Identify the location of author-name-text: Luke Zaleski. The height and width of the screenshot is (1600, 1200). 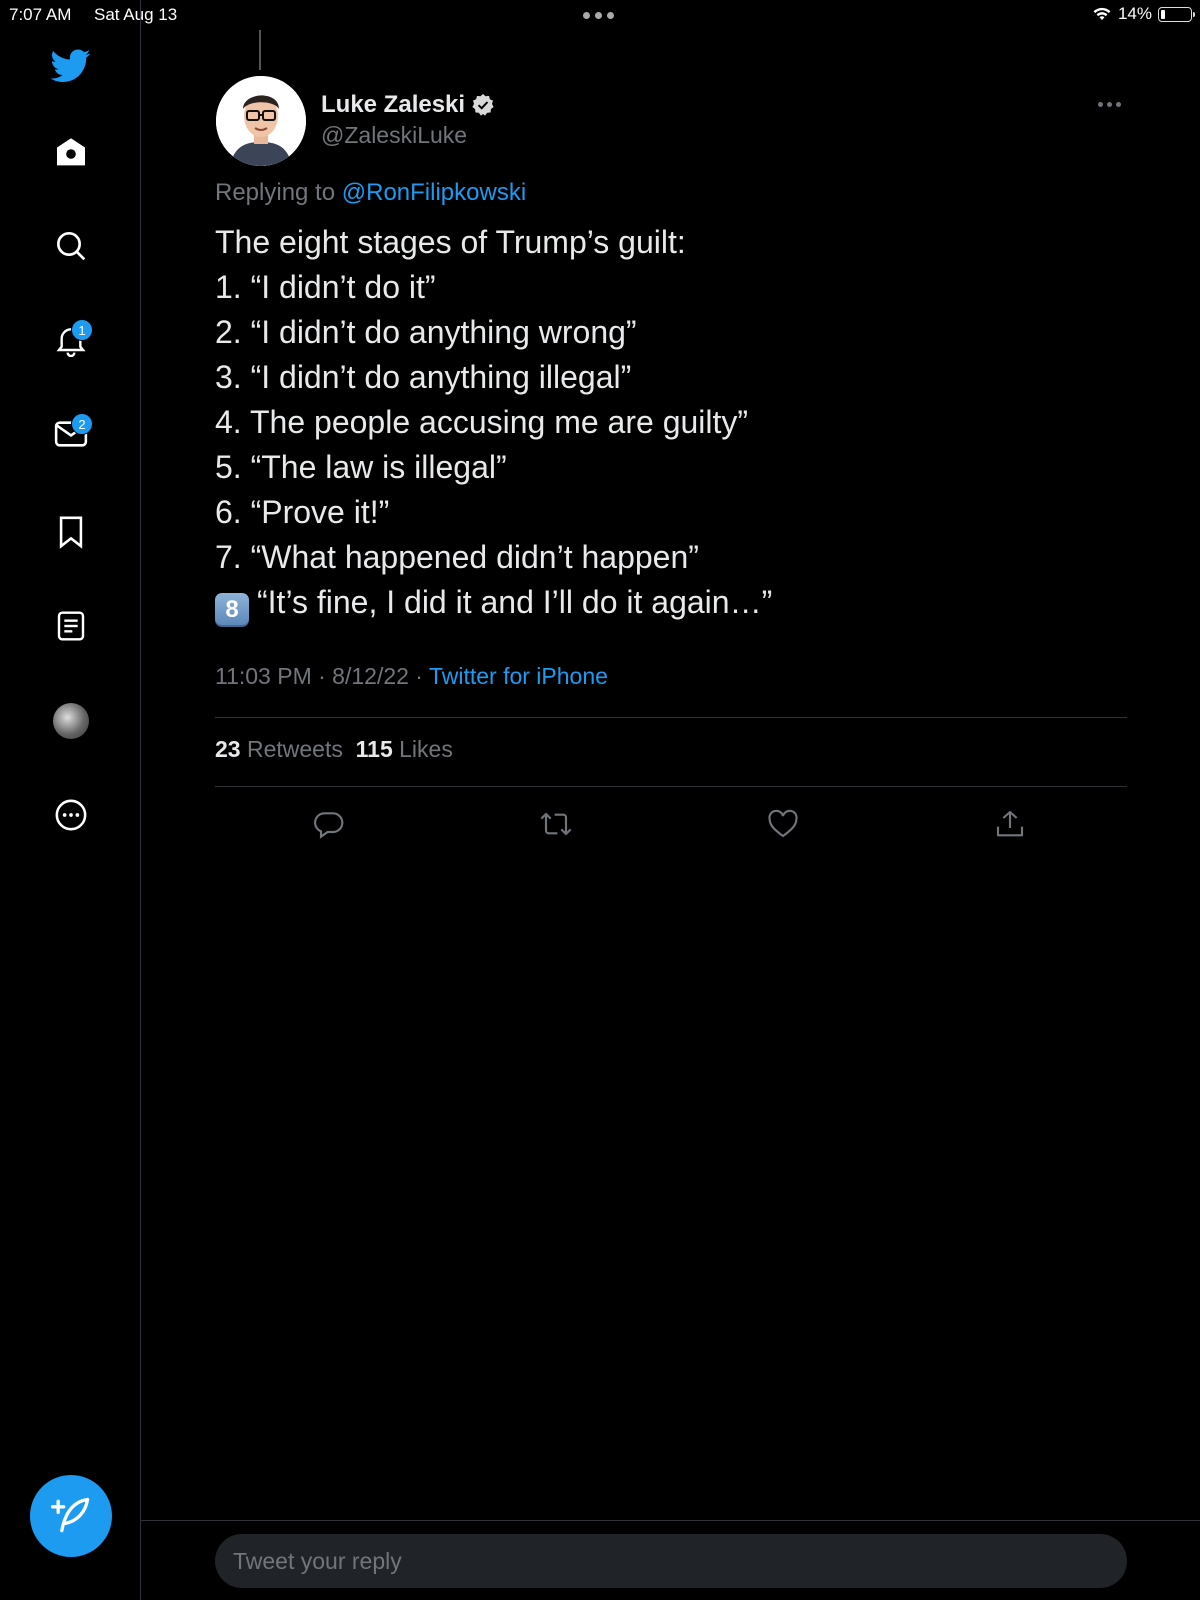
(393, 104).